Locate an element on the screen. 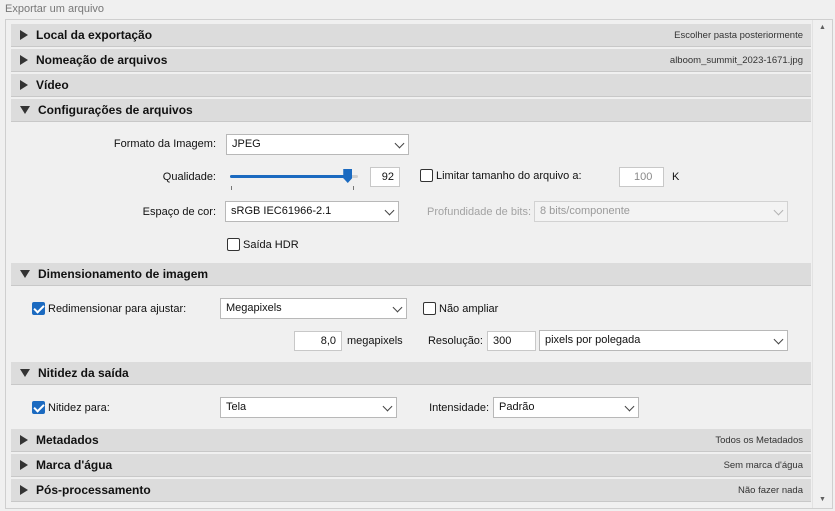  quality-slider-thumb is located at coordinates (348, 176).